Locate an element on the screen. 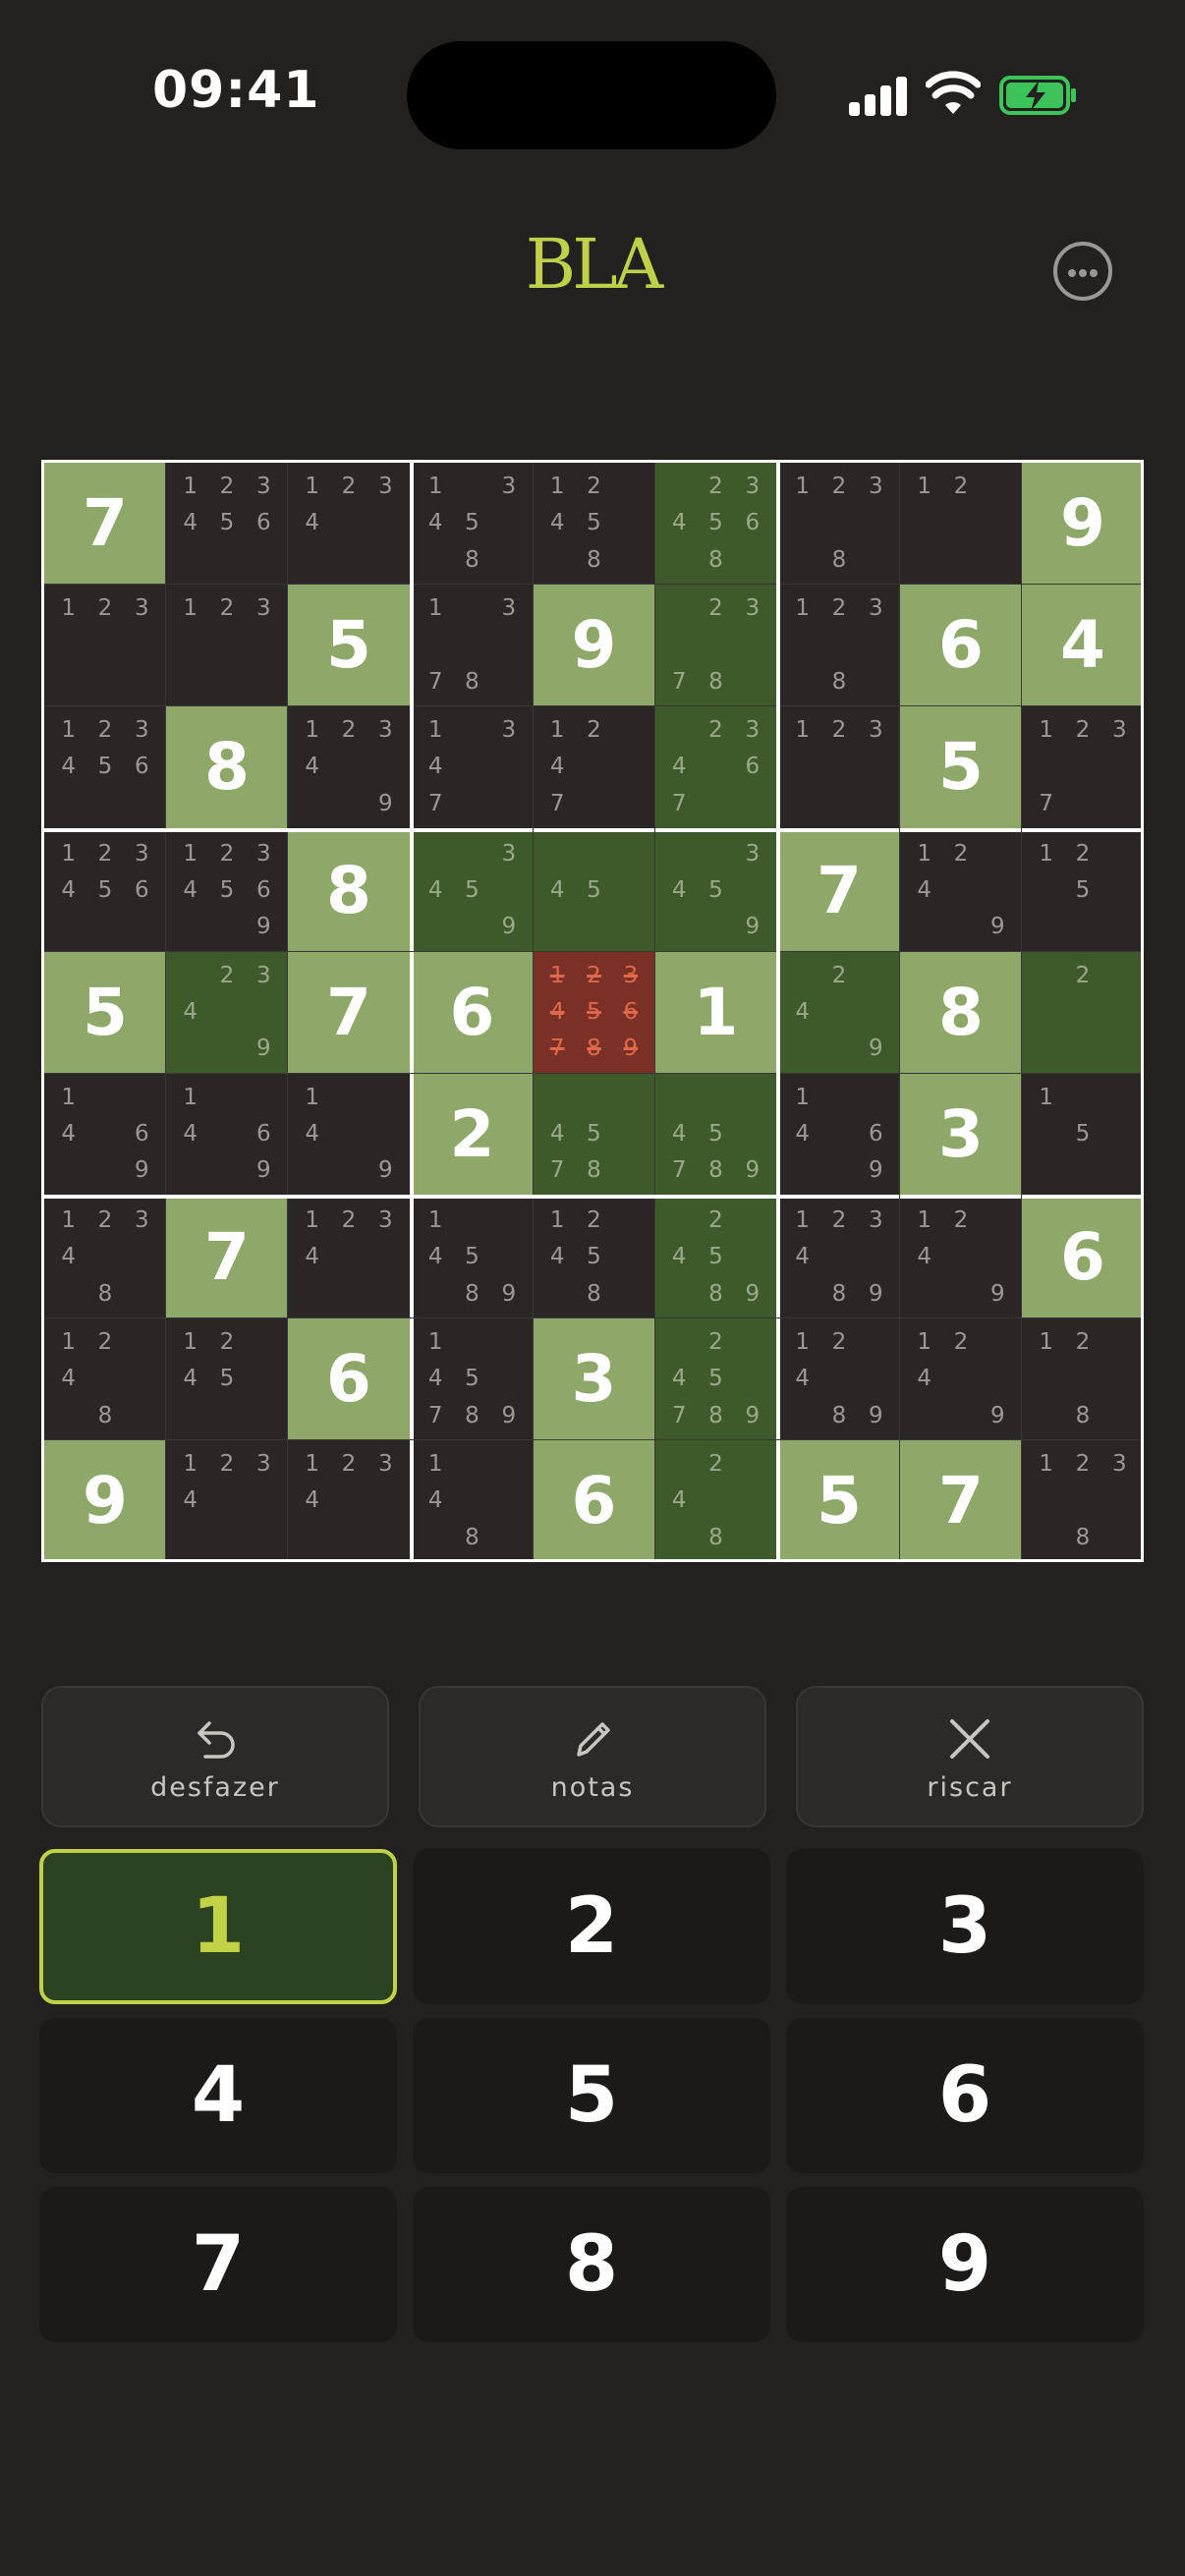 The image size is (1185, 2576). sudoku-cell: 1 3 45 8 is located at coordinates (473, 524).